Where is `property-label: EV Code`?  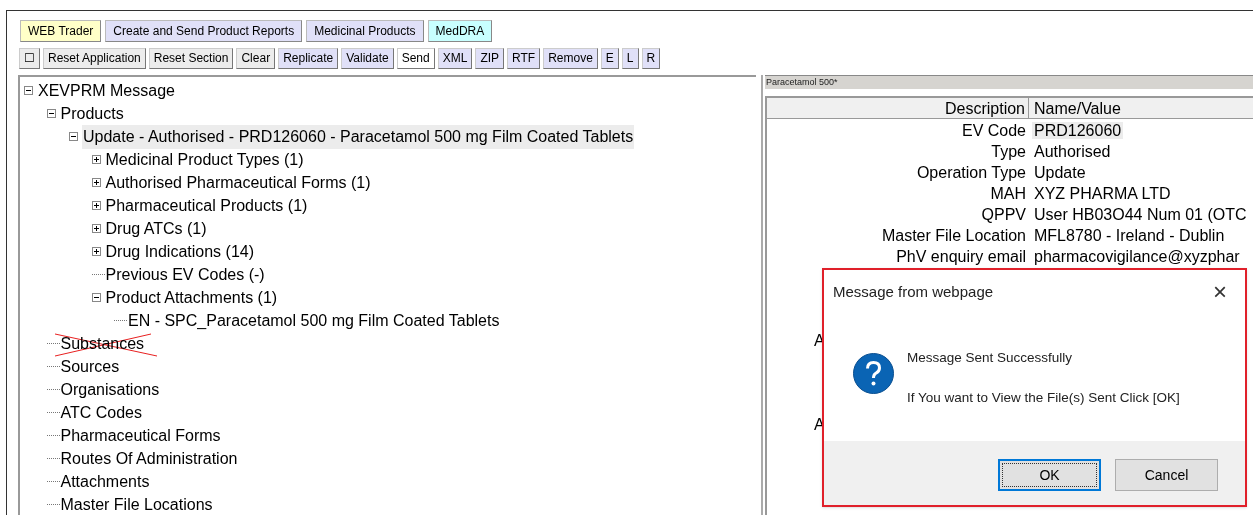
property-label: EV Code is located at coordinates (993, 130).